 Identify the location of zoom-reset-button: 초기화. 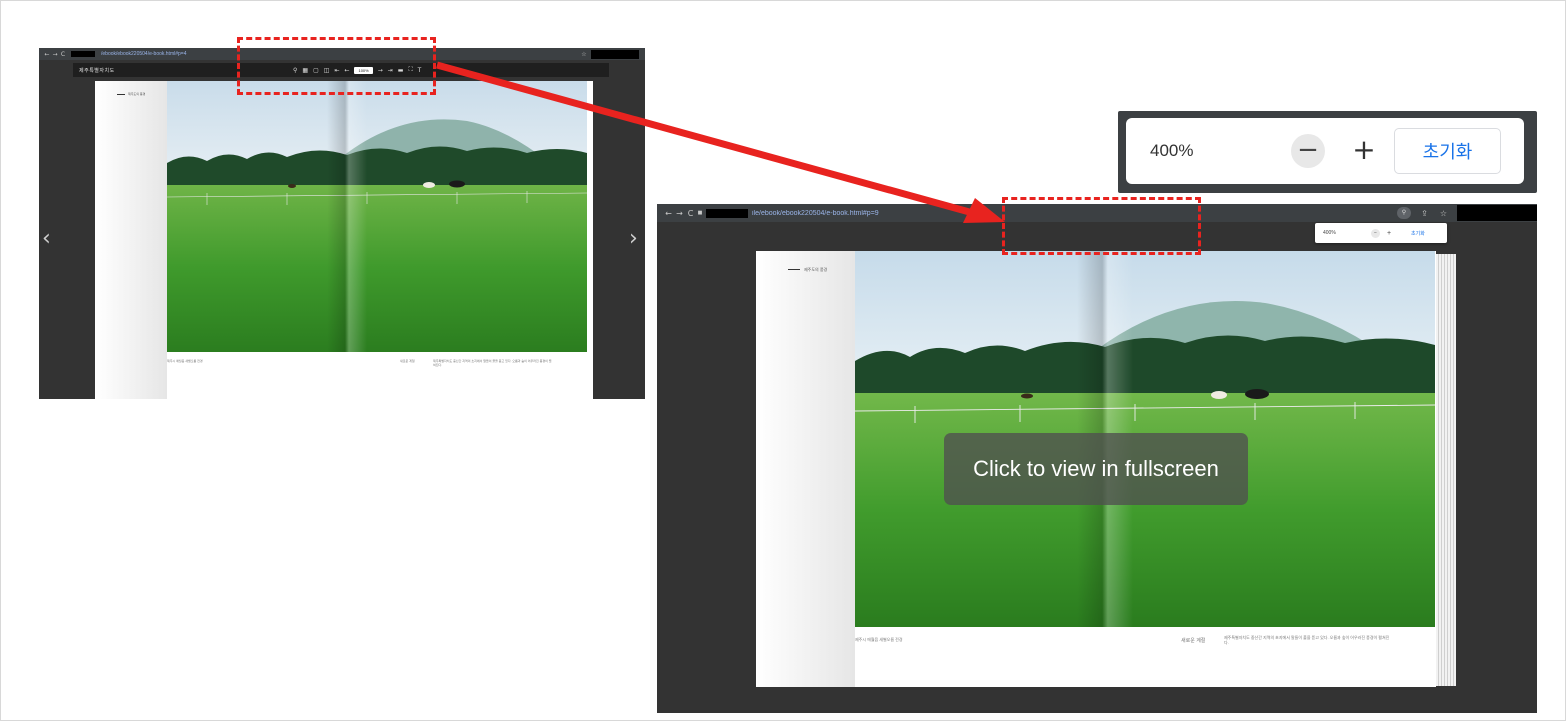
(1447, 151).